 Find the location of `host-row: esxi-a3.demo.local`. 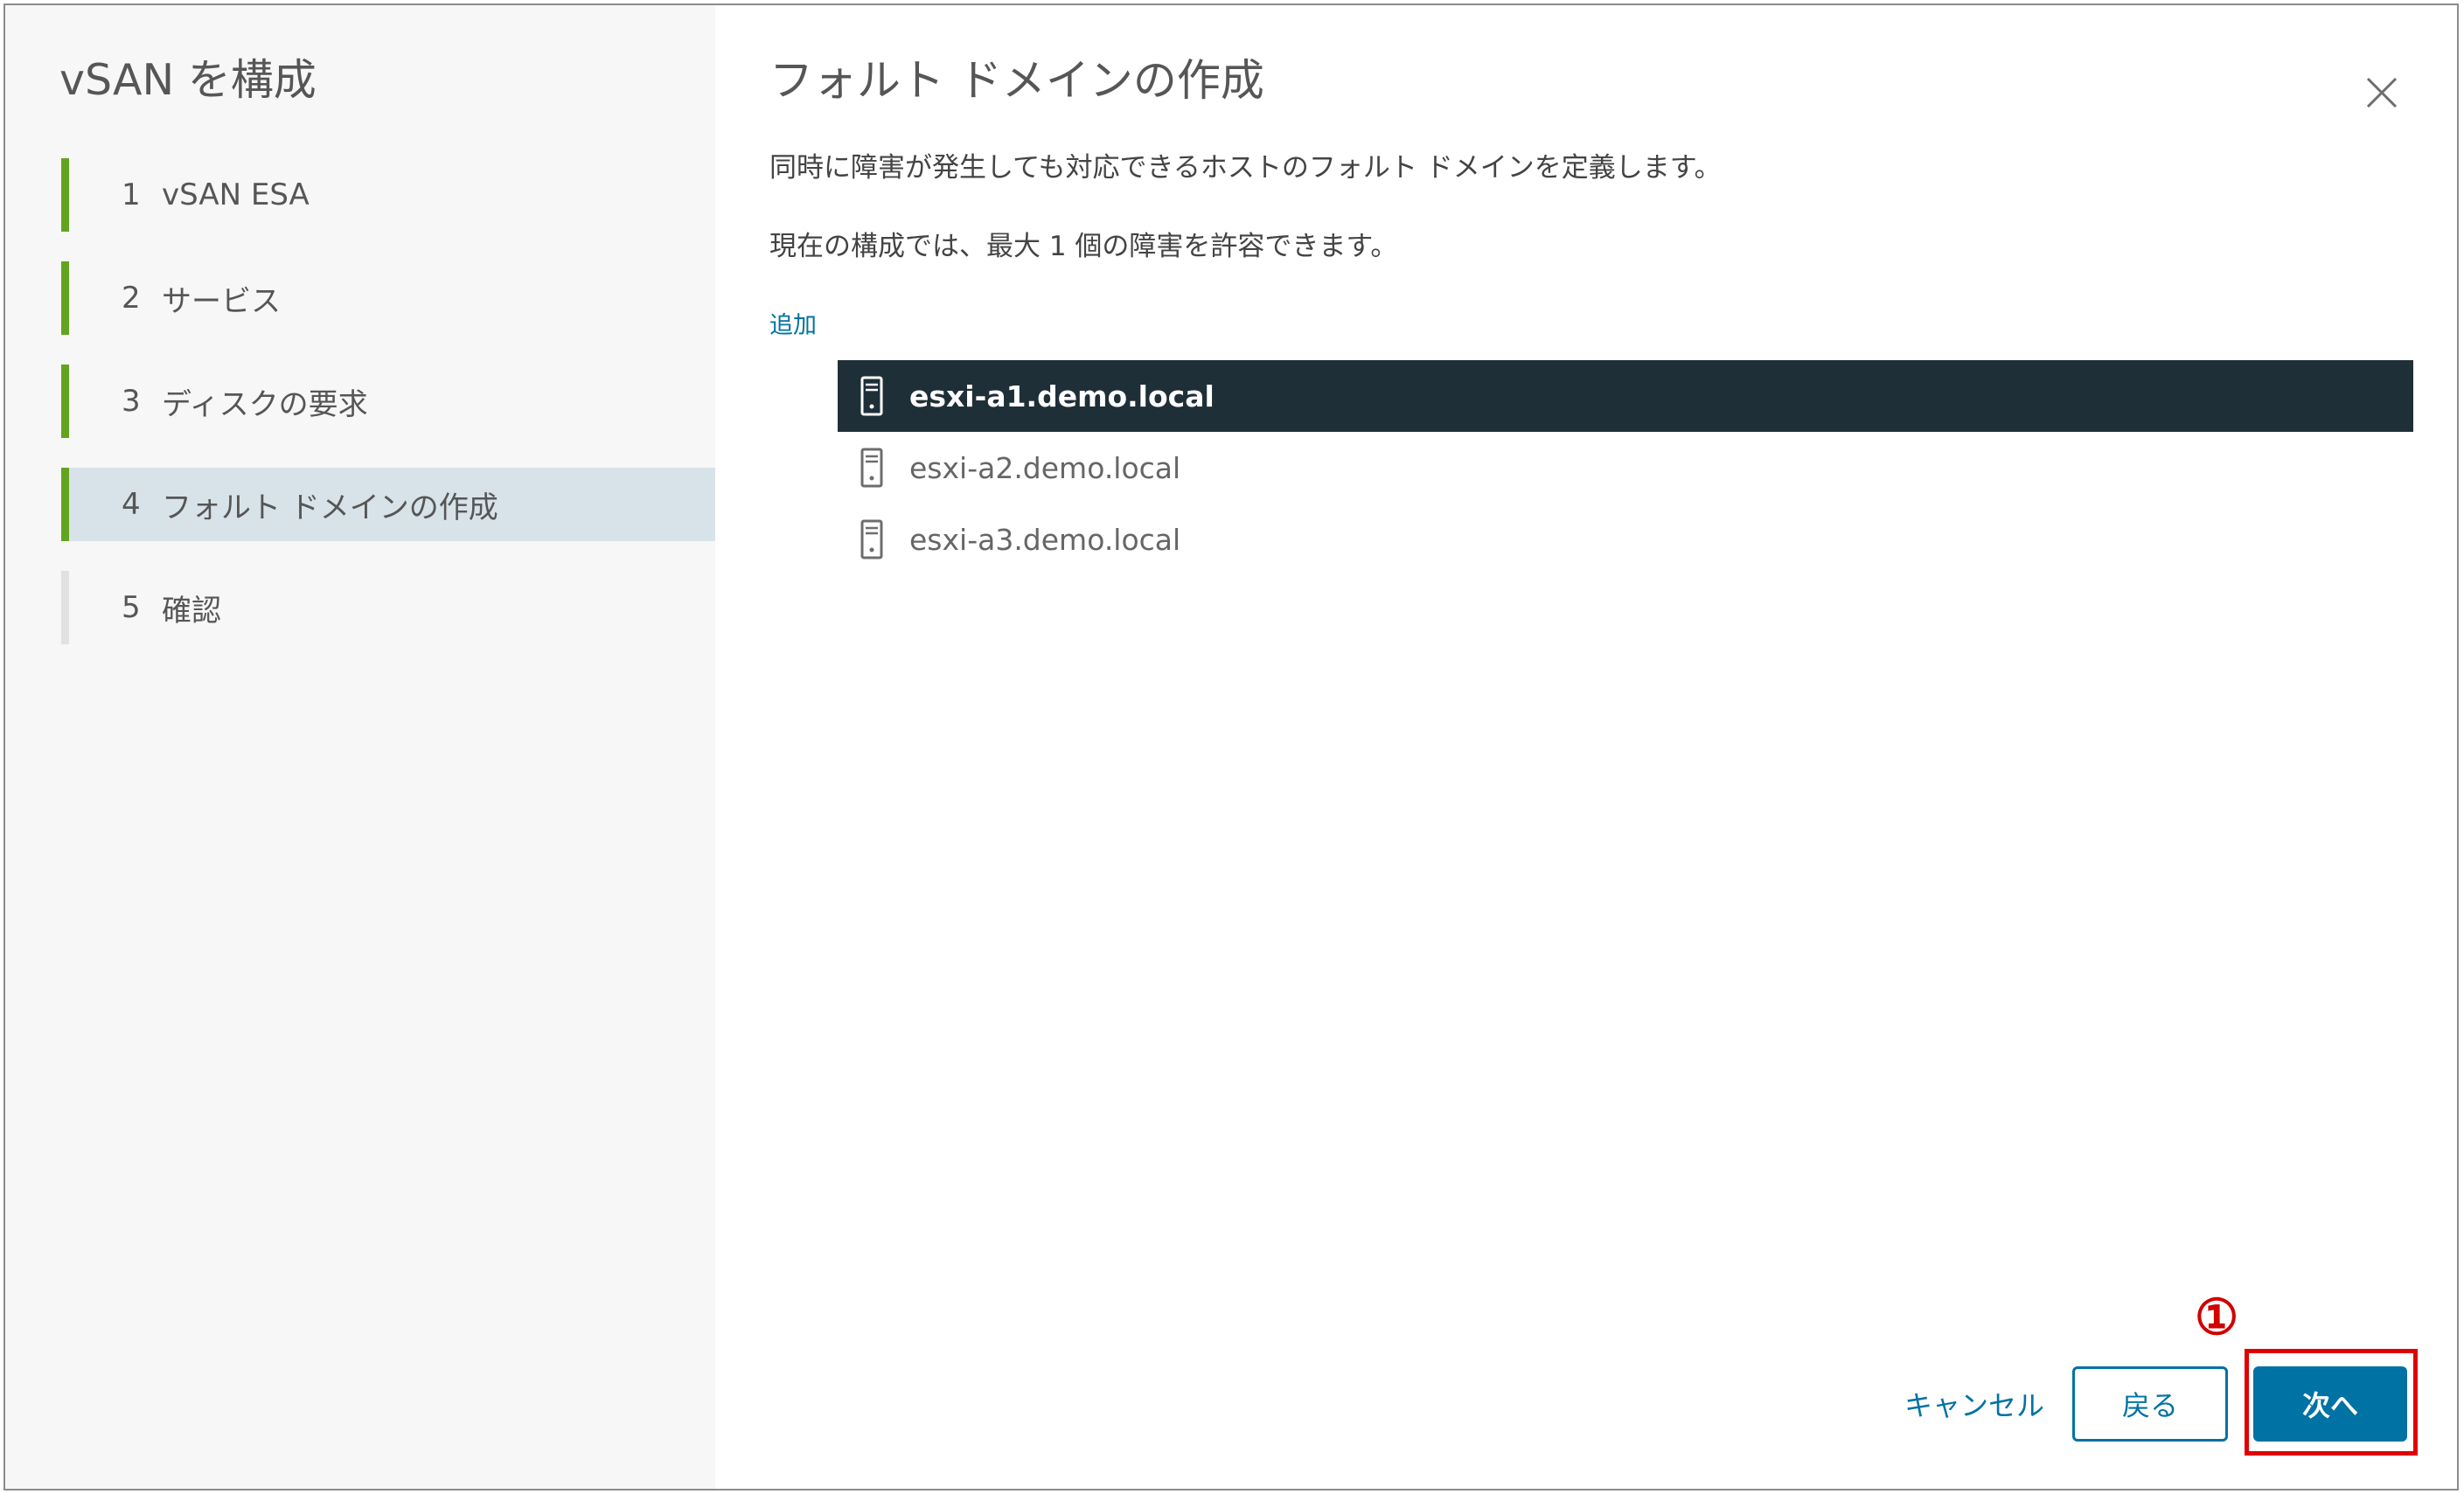

host-row: esxi-a3.demo.local is located at coordinates (1625, 539).